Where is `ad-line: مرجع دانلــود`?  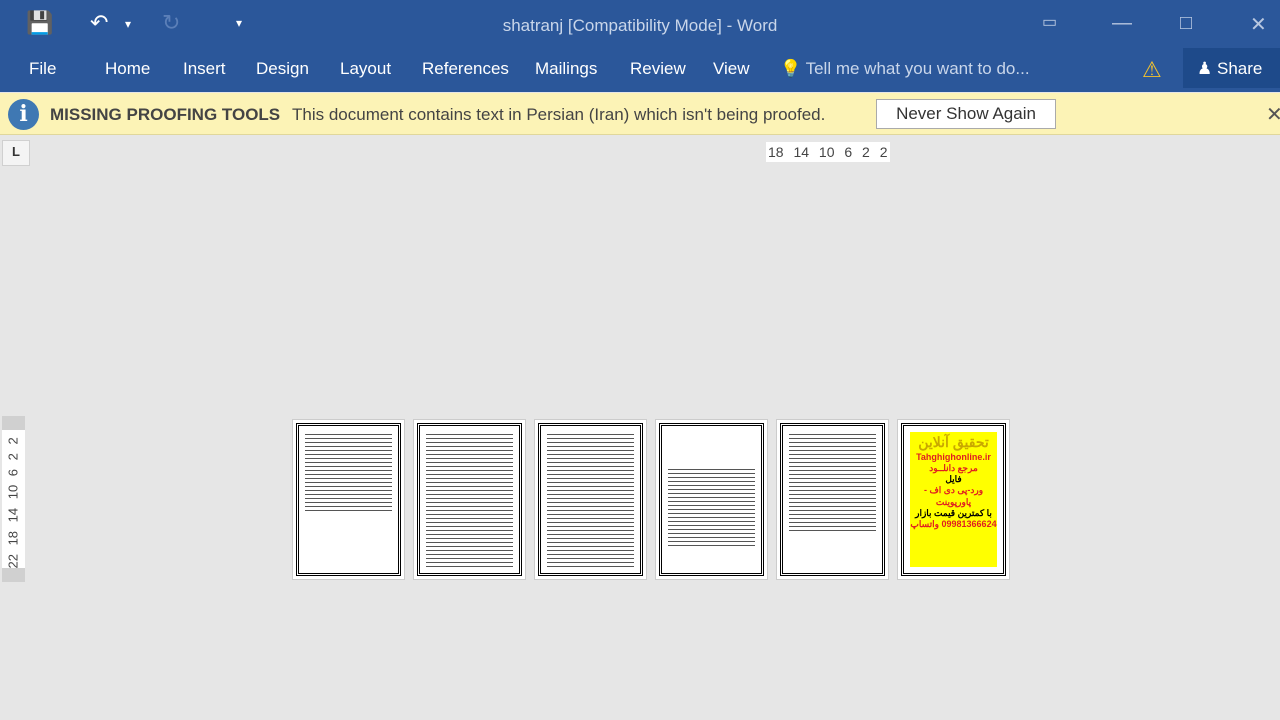 ad-line: مرجع دانلــود is located at coordinates (953, 467).